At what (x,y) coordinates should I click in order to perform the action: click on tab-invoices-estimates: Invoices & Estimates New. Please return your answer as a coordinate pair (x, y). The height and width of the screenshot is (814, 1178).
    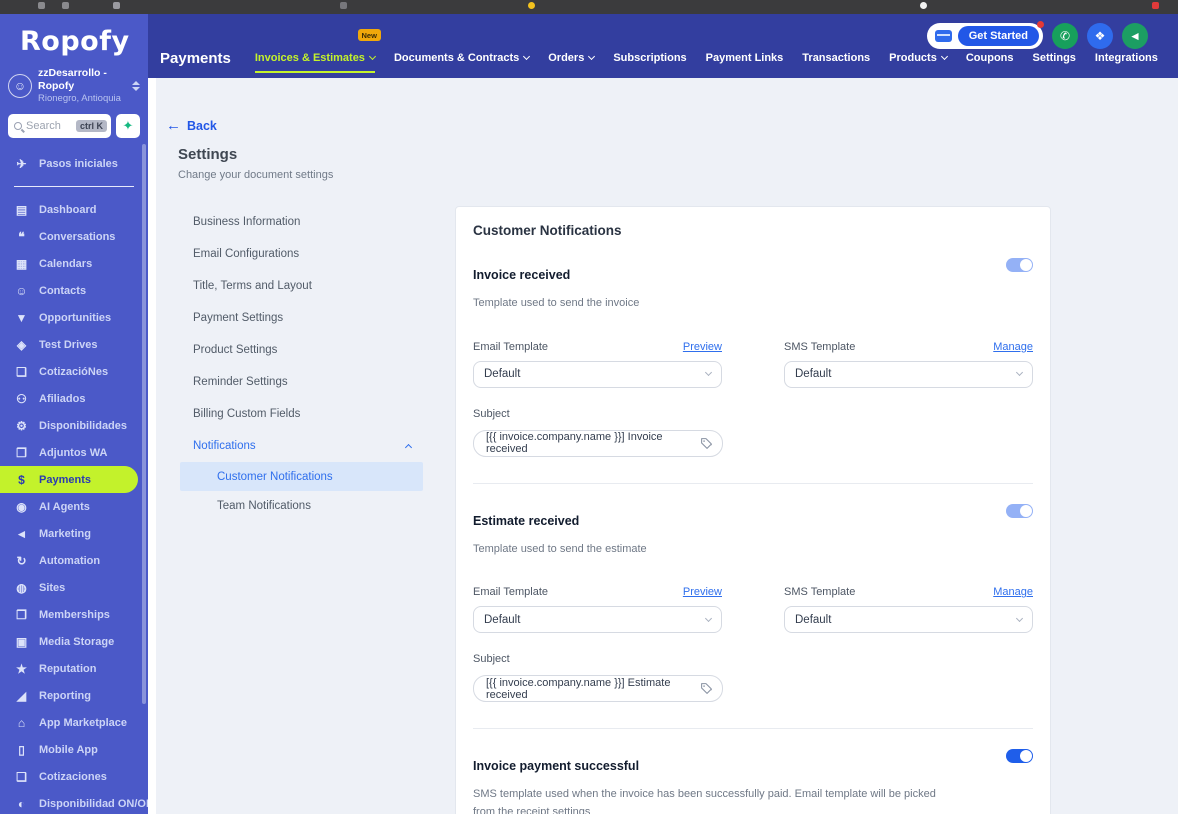
    Looking at the image, I should click on (317, 53).